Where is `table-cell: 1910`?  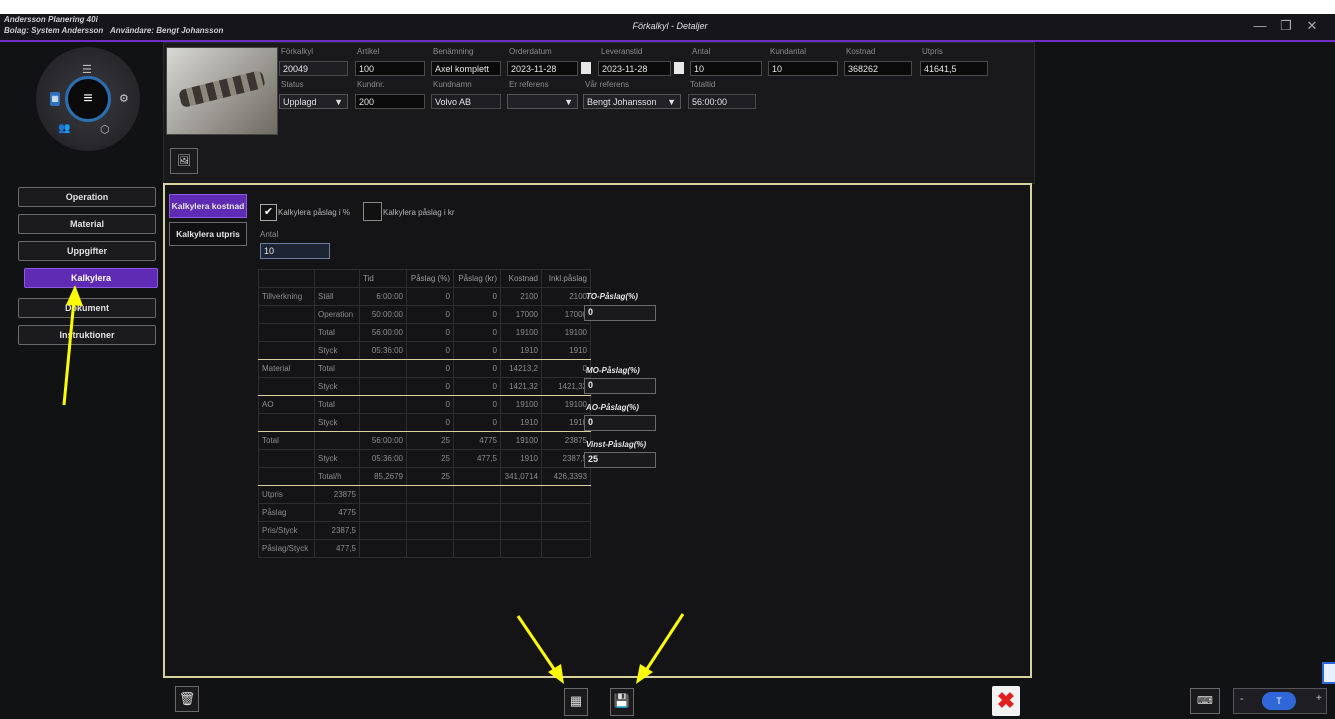
table-cell: 1910 is located at coordinates (521, 458).